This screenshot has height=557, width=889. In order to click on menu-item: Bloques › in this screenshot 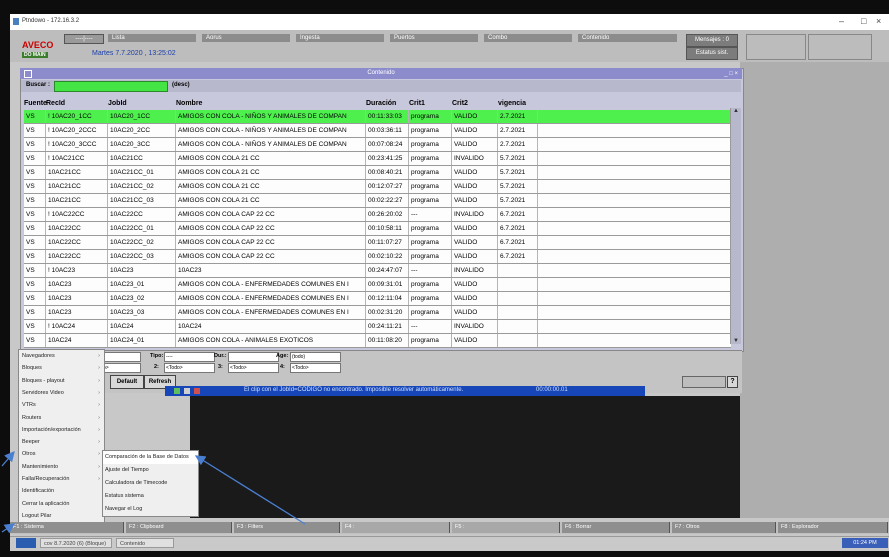, I will do `click(61, 368)`.